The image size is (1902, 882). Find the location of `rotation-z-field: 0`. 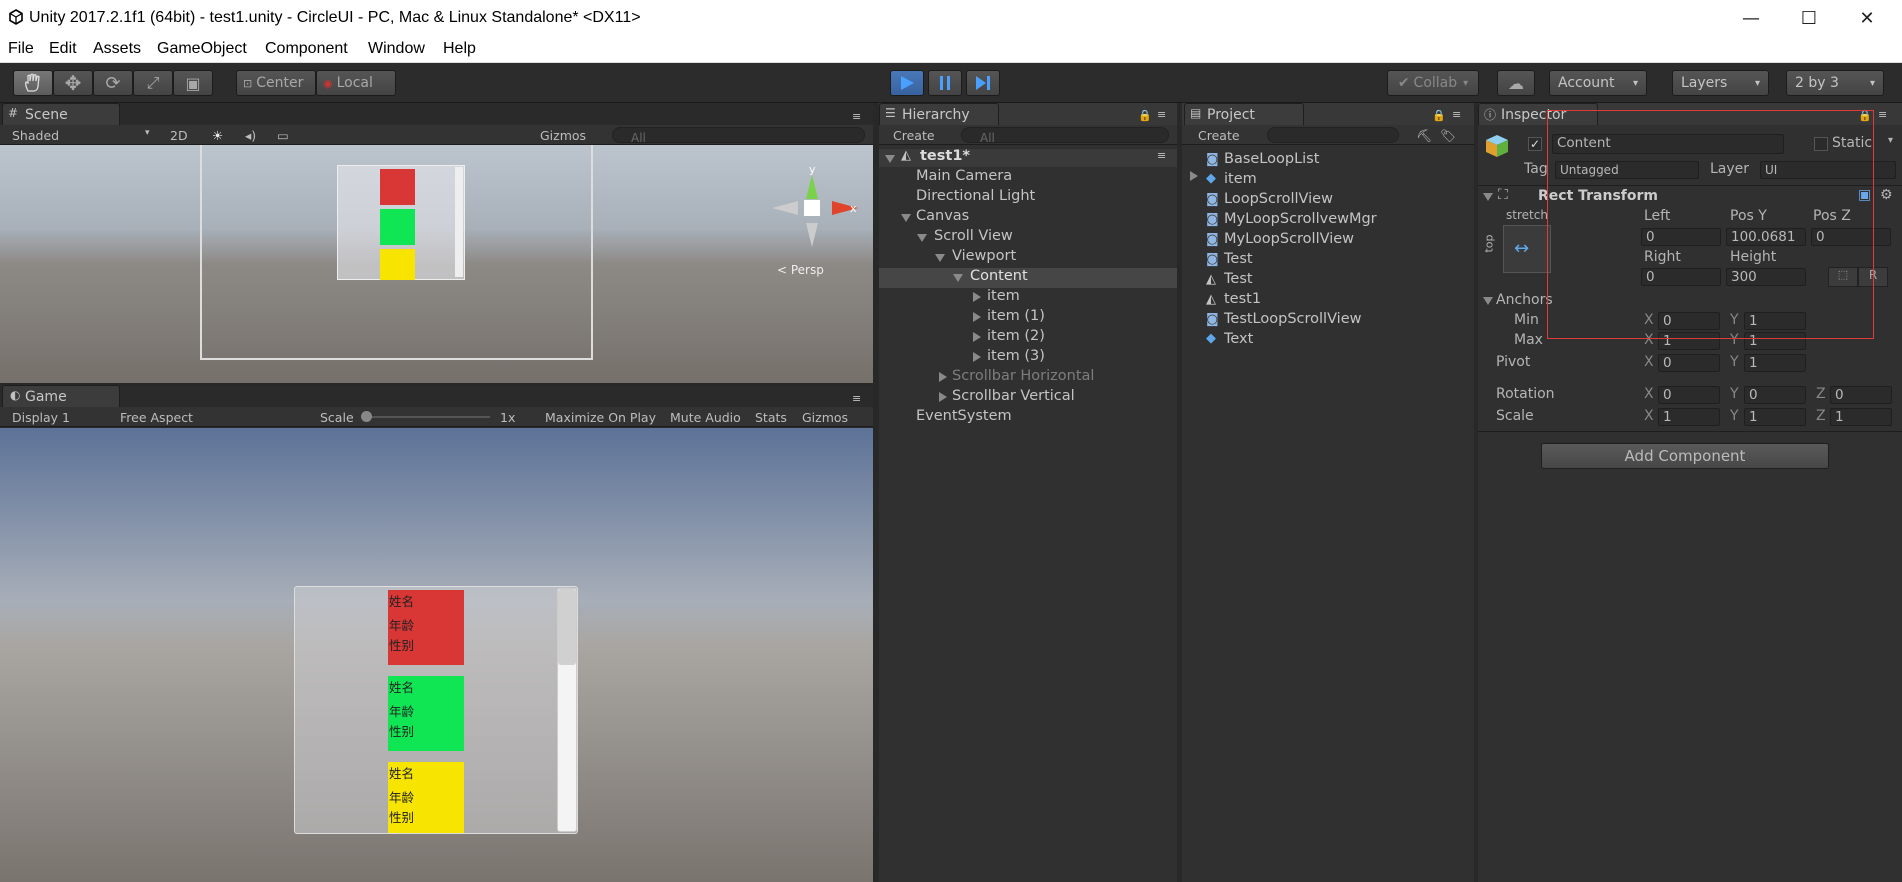

rotation-z-field: 0 is located at coordinates (1861, 395).